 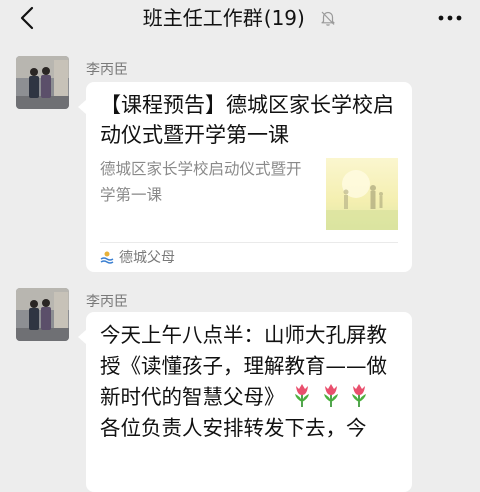 What do you see at coordinates (107, 257) in the screenshot?
I see `official-account-icon` at bounding box center [107, 257].